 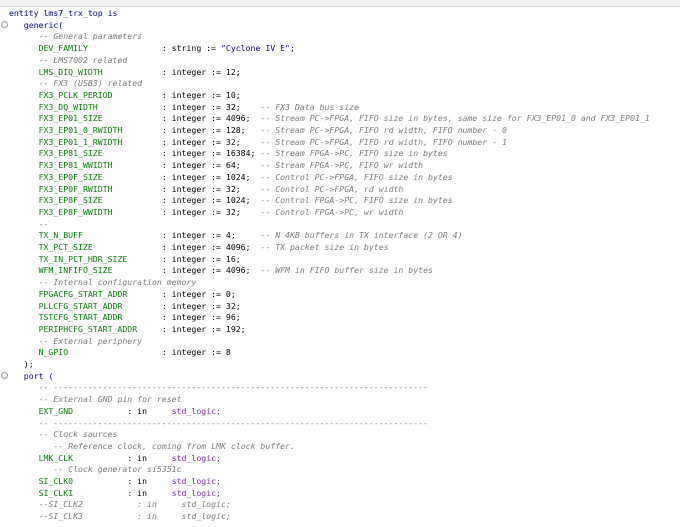 What do you see at coordinates (203, 328) in the screenshot?
I see `code-token: : integer := 192;` at bounding box center [203, 328].